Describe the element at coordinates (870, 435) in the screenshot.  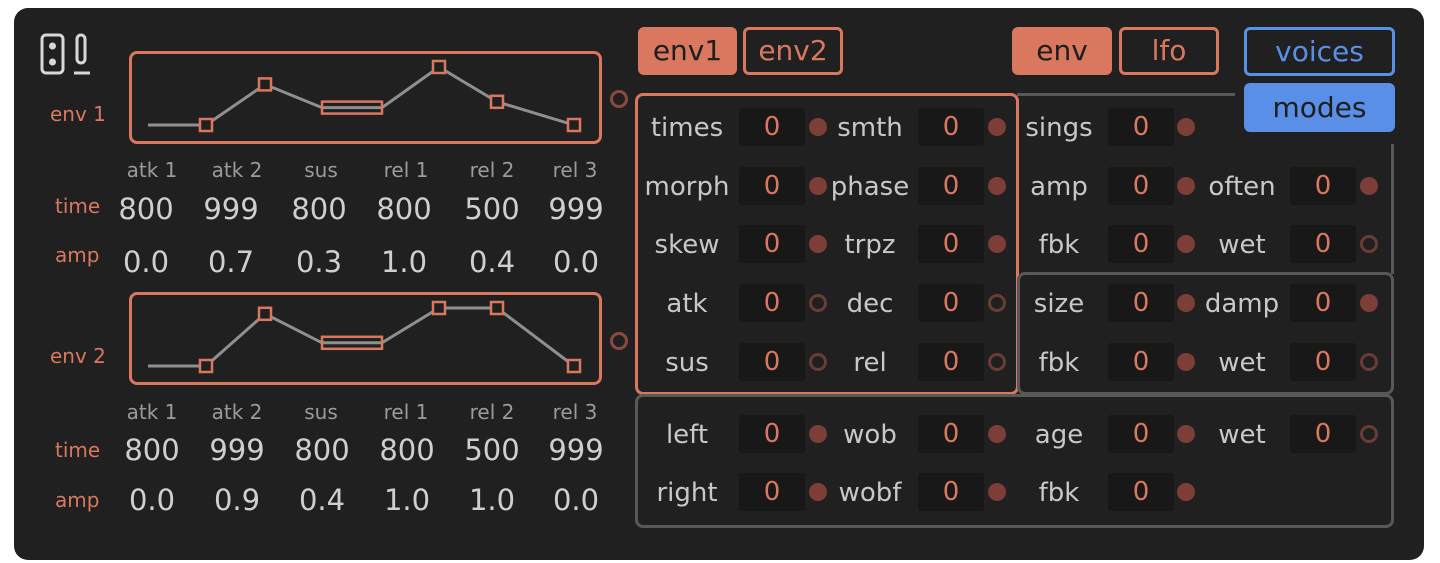
I see `param-label-20: wob` at that location.